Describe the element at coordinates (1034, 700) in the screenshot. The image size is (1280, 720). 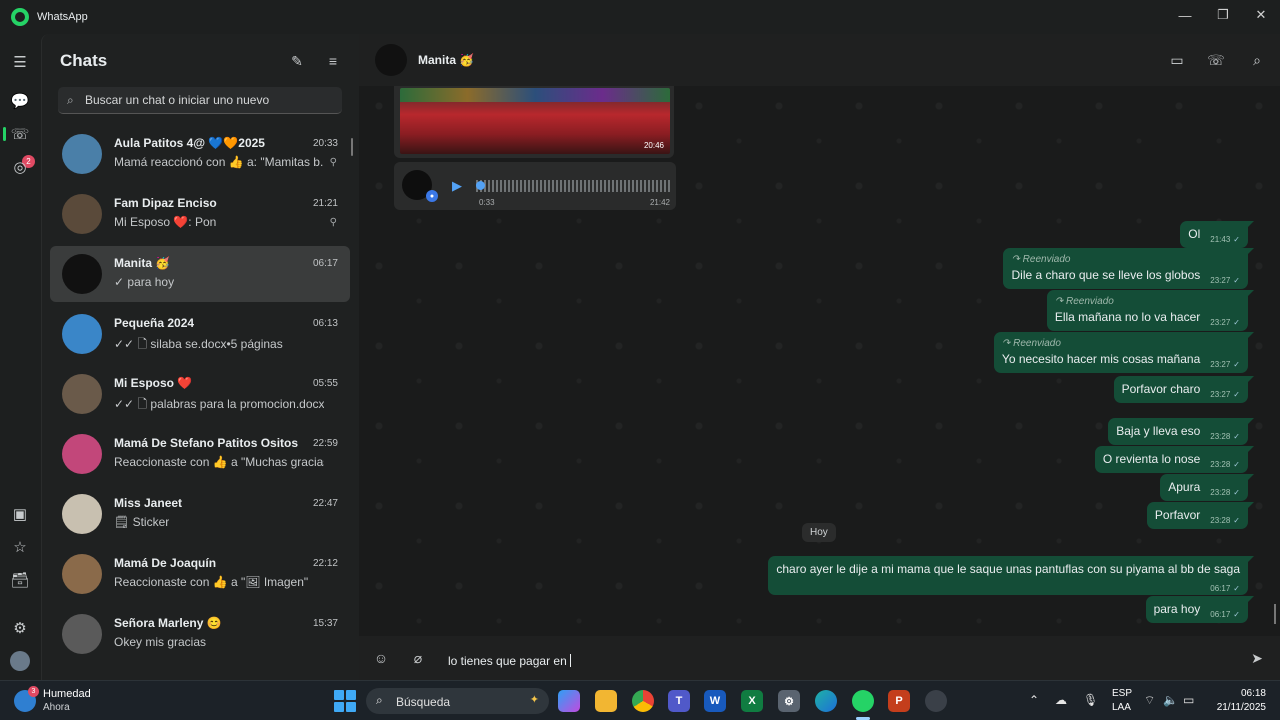
I see `chevron-up-icon: ⌃` at that location.